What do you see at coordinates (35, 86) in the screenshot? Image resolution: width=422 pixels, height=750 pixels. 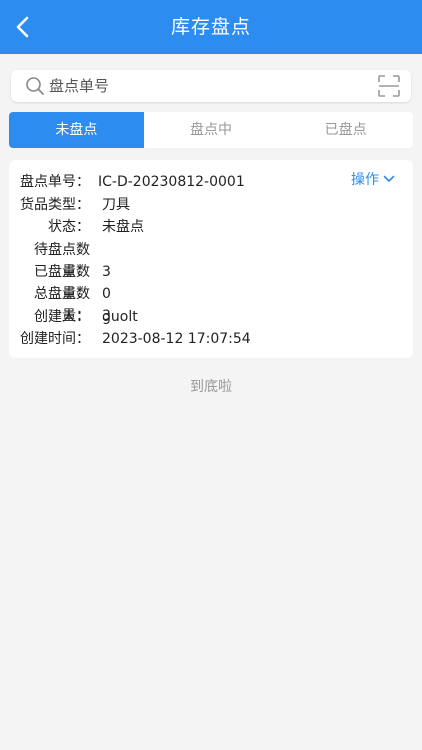 I see `search-icon` at bounding box center [35, 86].